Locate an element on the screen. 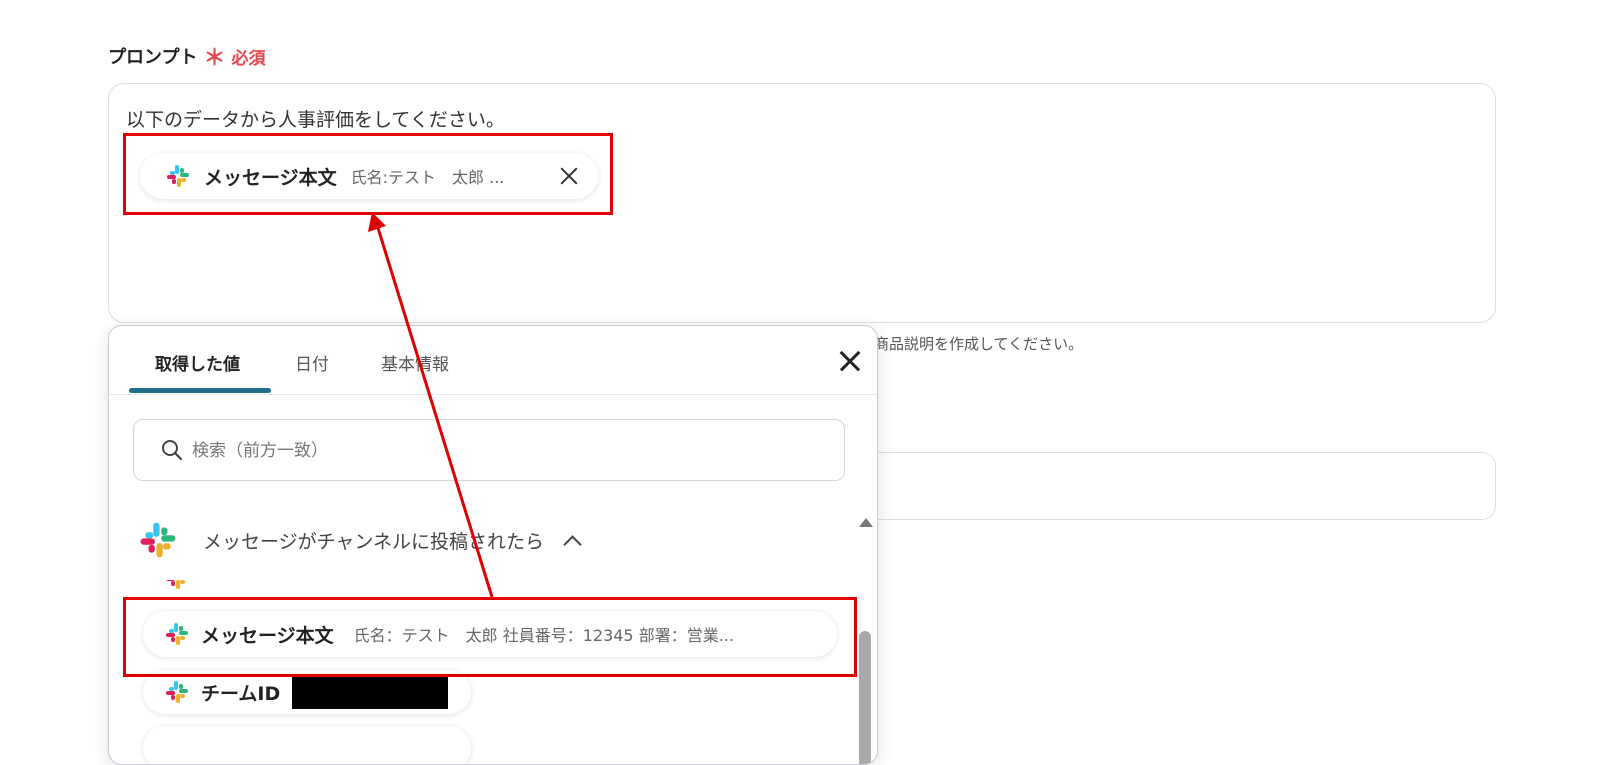  list-item-partial-bottom is located at coordinates (307, 745).